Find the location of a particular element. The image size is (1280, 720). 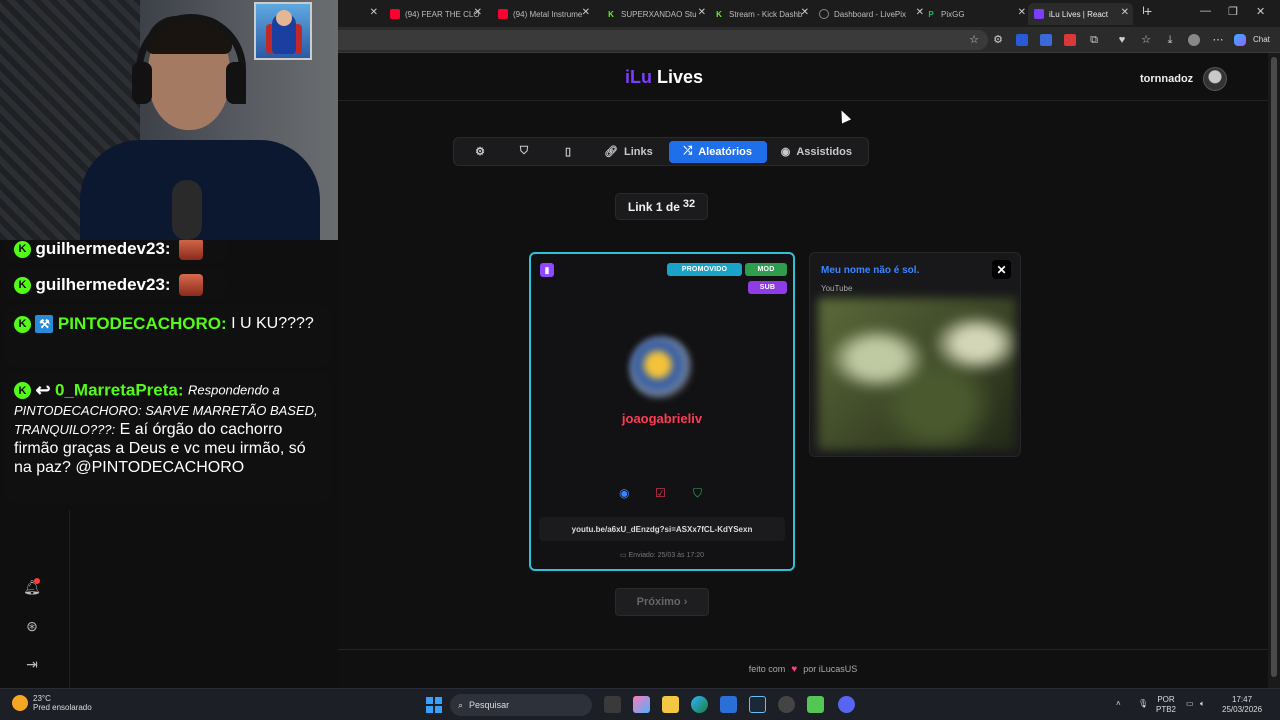

gear-icon: ⚙ is located at coordinates (480, 152).